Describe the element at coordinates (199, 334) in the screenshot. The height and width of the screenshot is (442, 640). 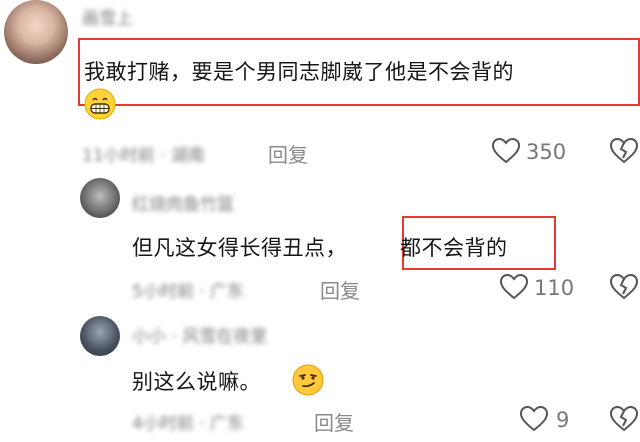
I see `username: 小小 · 风雪在夜里` at that location.